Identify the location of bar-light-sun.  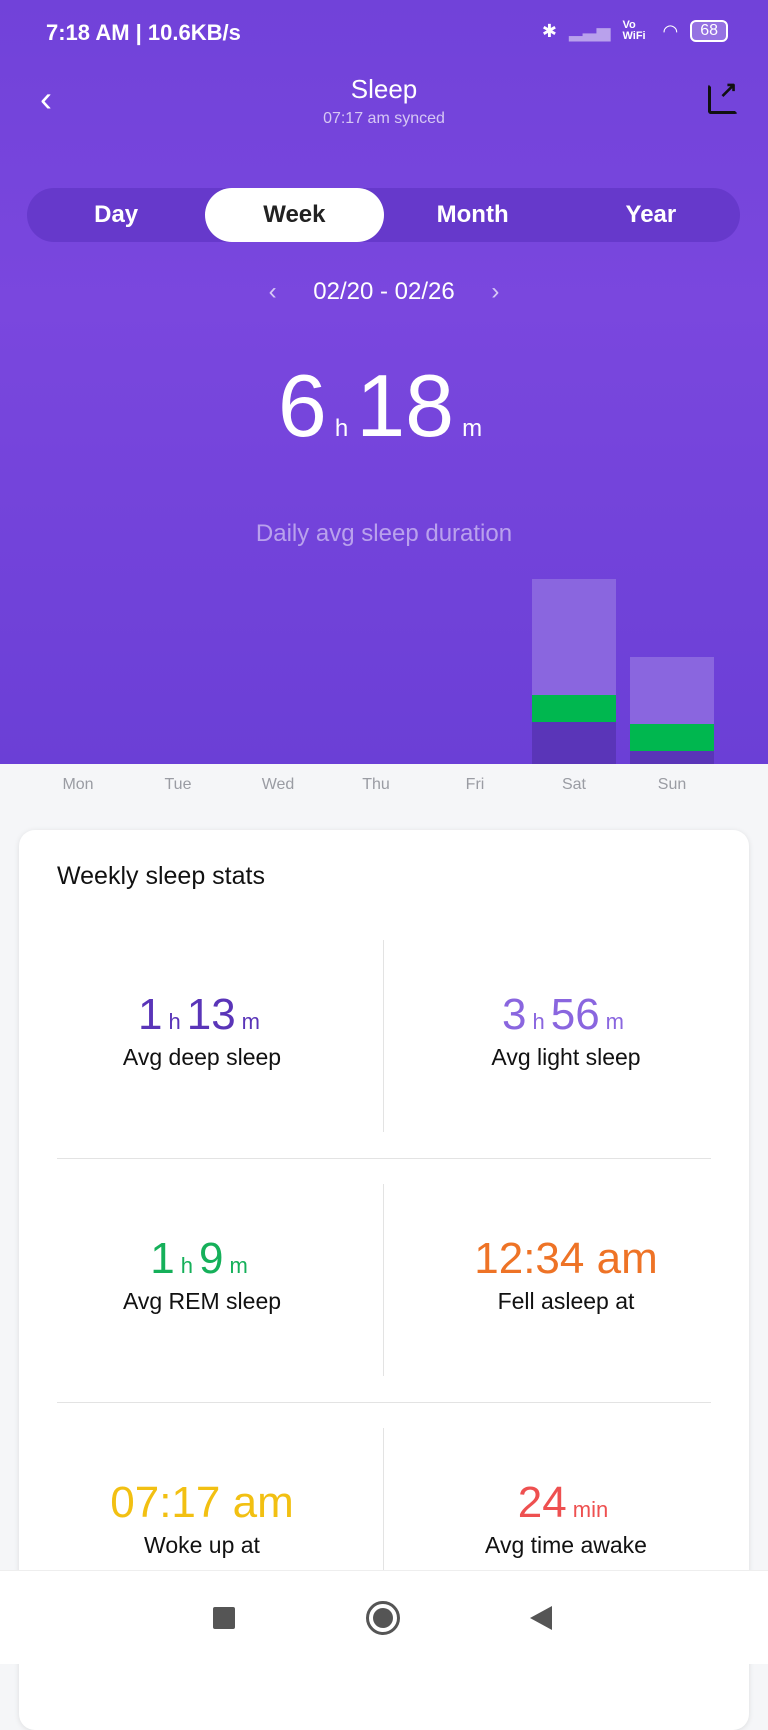
(672, 690).